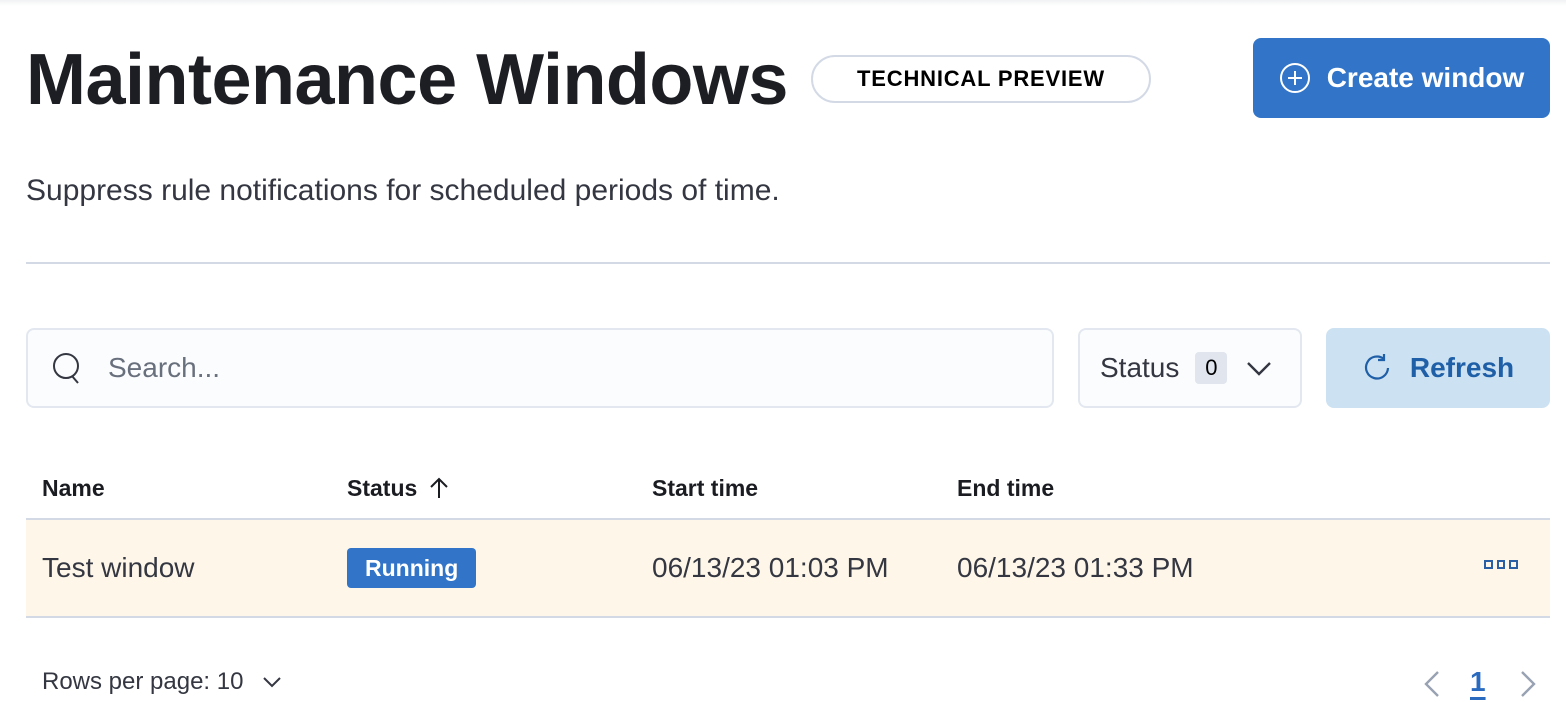 This screenshot has width=1566, height=702. I want to click on create-window-label: Create window, so click(1425, 77).